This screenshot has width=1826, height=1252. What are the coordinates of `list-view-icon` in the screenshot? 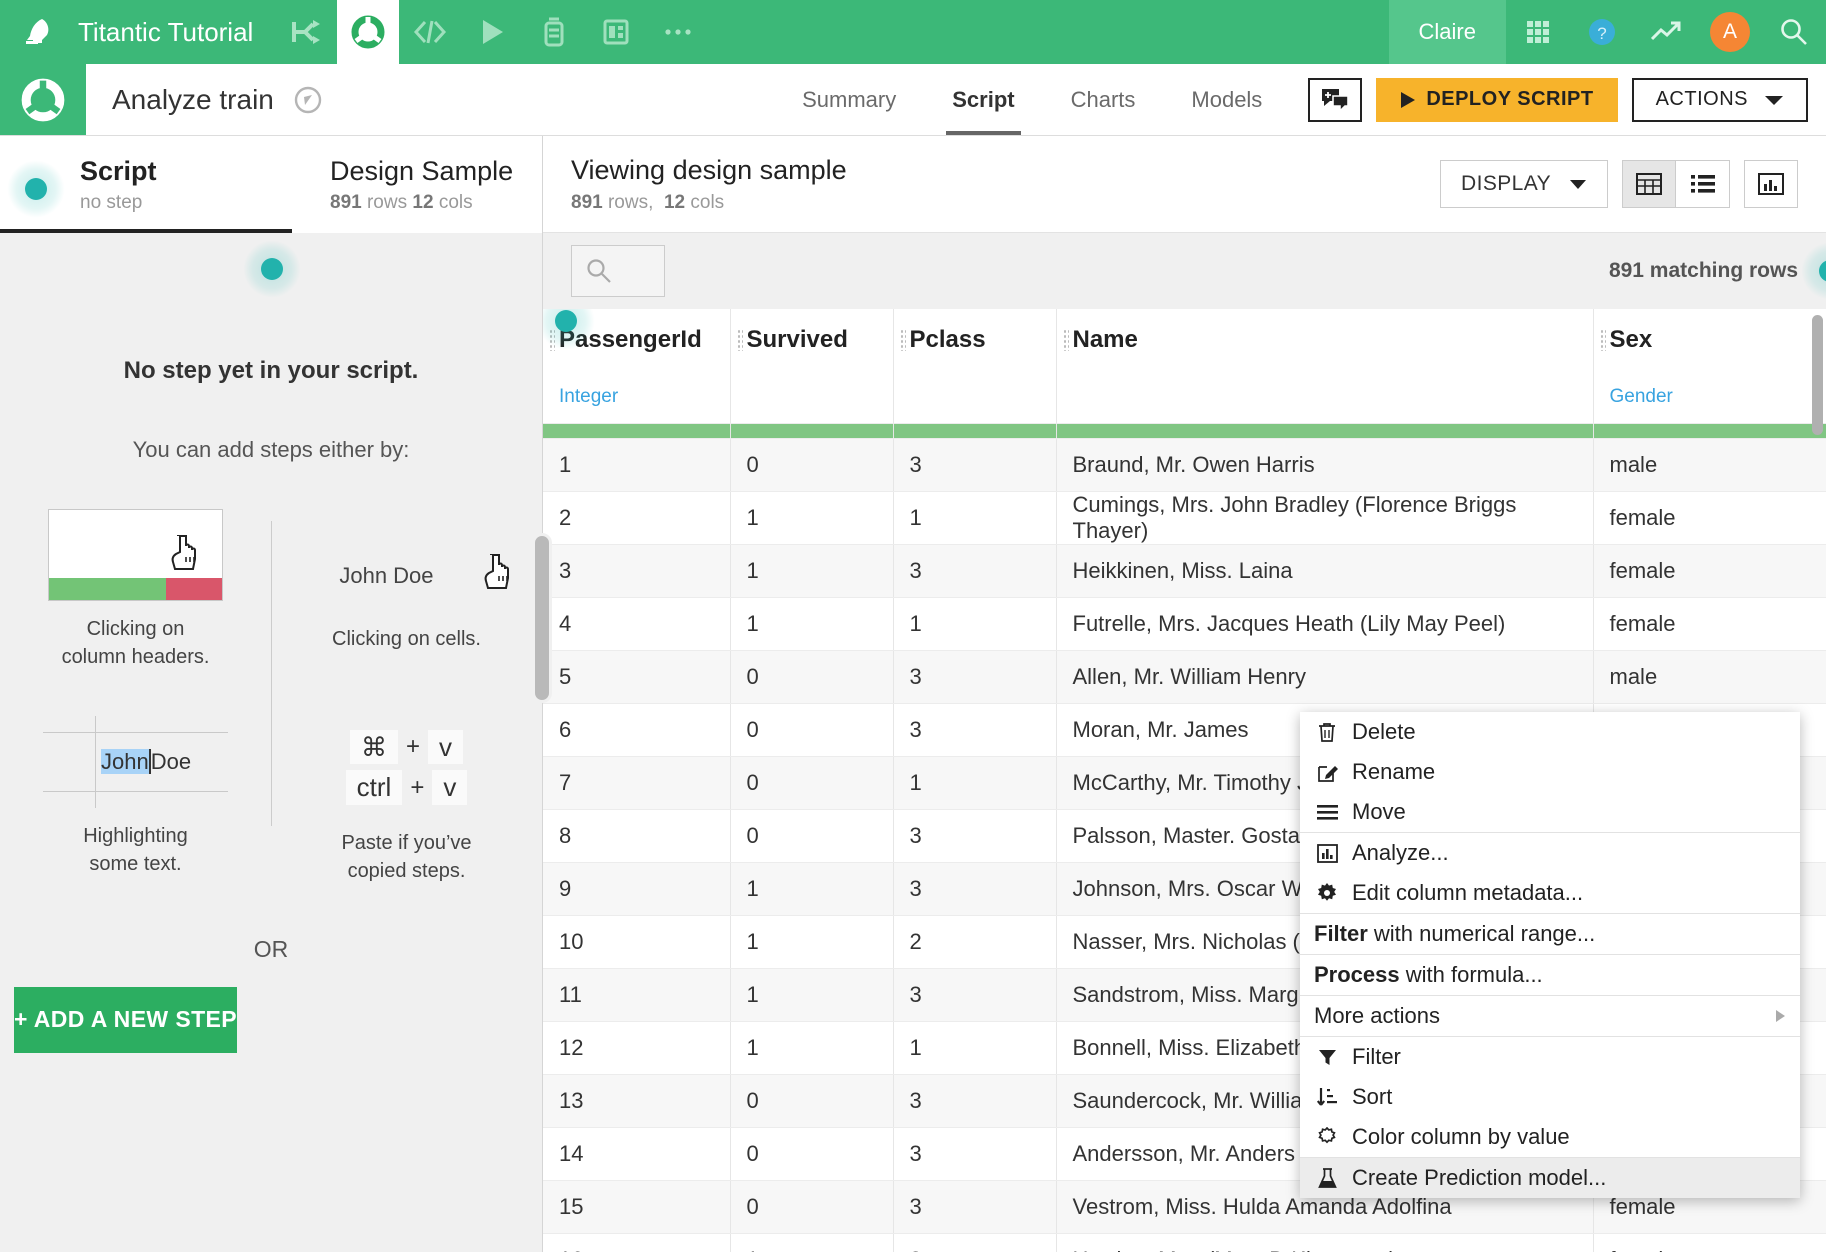 It's located at (1703, 184).